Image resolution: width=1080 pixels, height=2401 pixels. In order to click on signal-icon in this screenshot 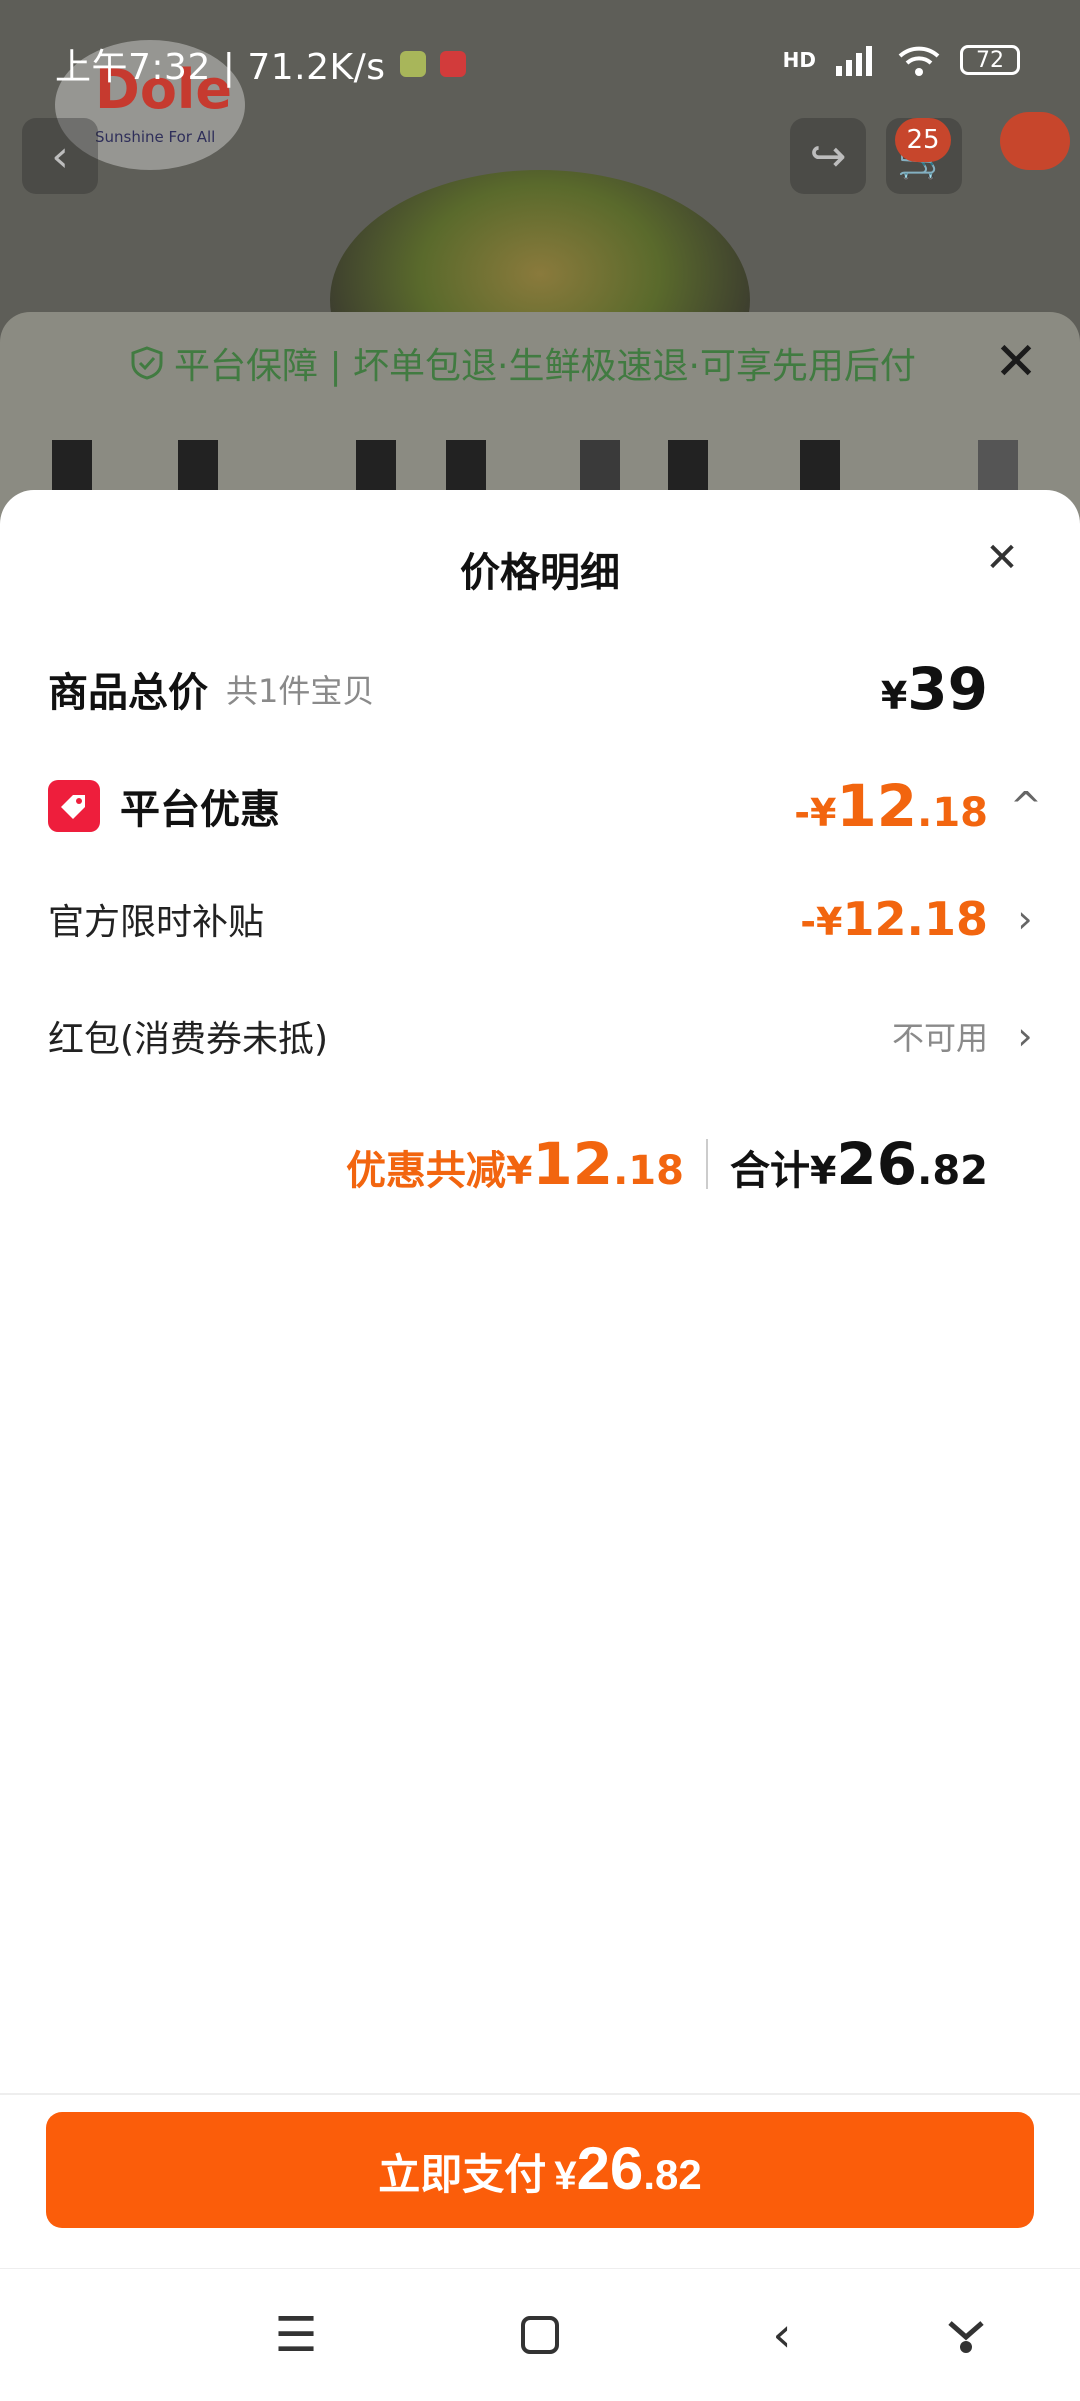, I will do `click(854, 61)`.